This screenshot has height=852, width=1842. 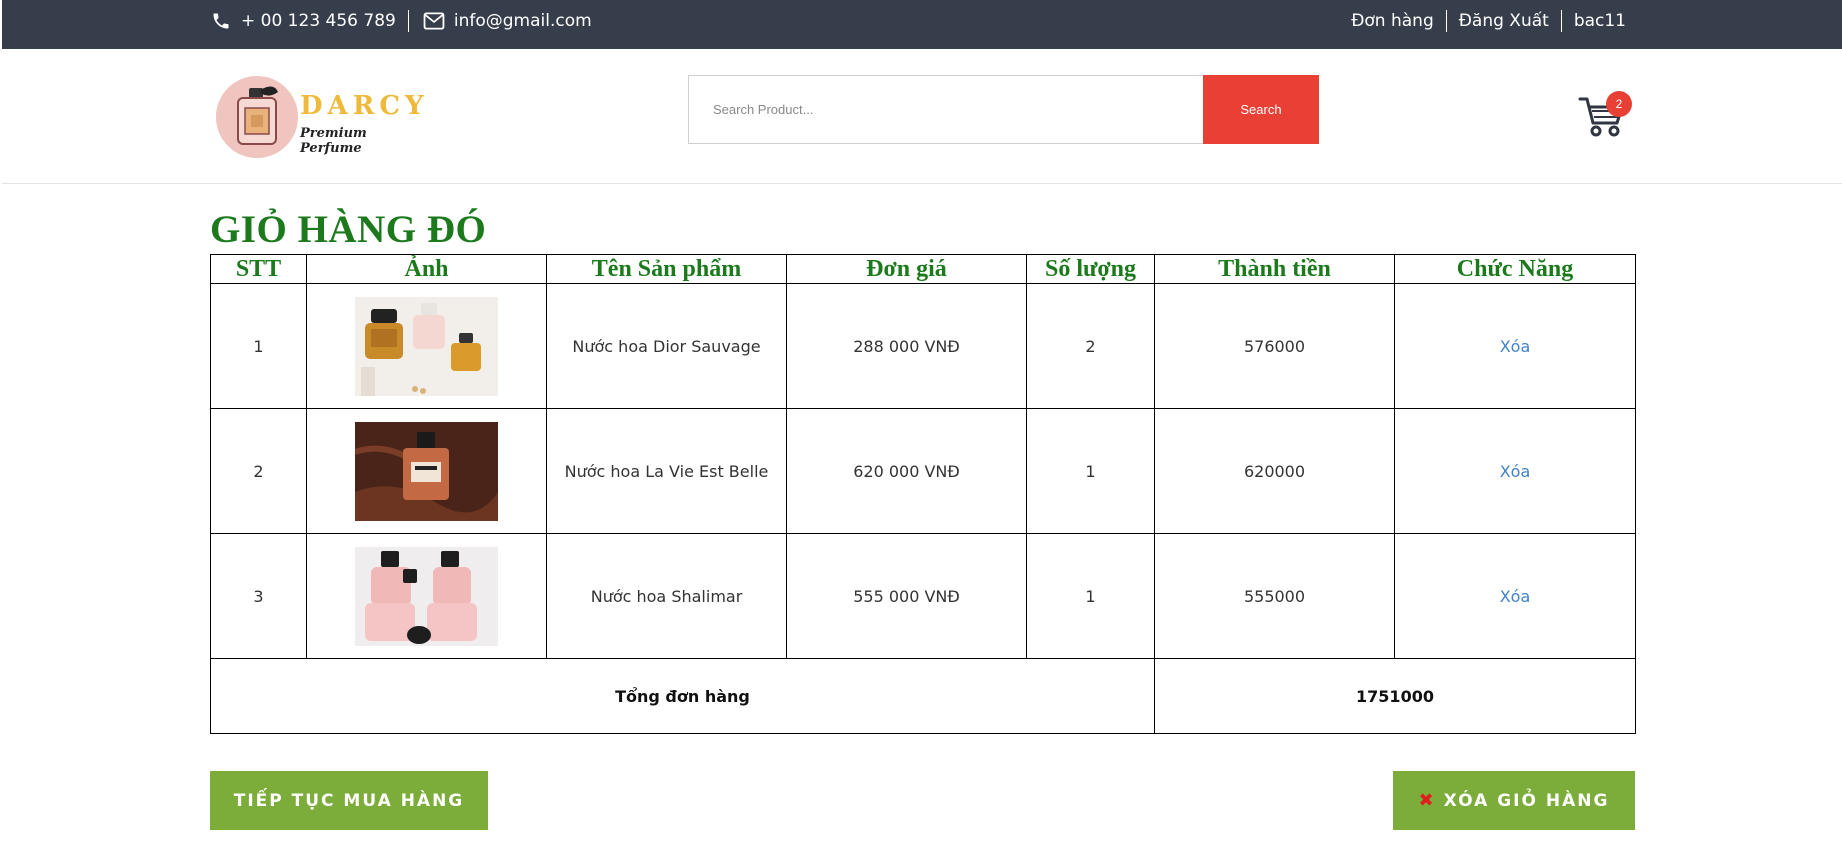 What do you see at coordinates (906, 269) in the screenshot?
I see `column-header-unit-price: Đơn giá` at bounding box center [906, 269].